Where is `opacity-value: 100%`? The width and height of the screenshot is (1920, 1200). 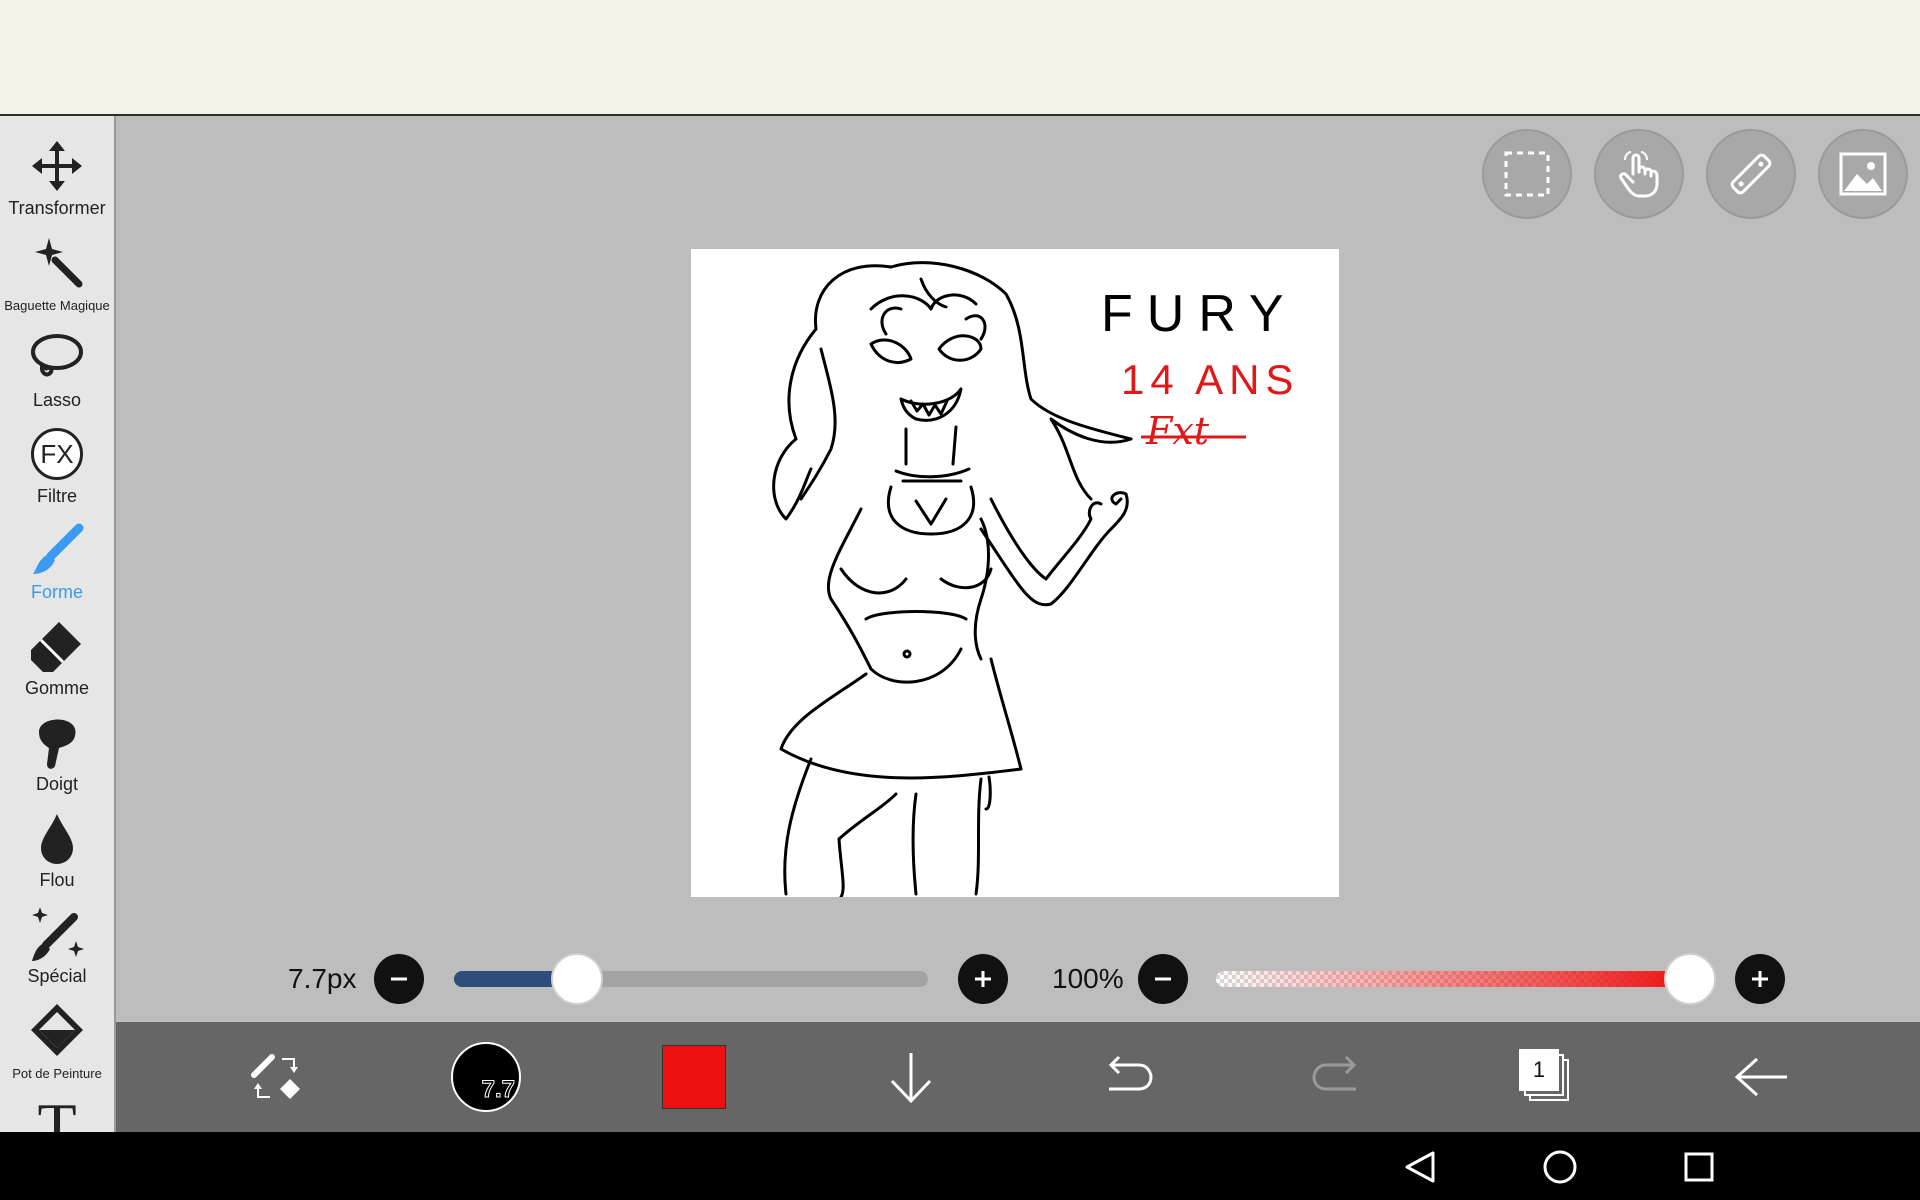 opacity-value: 100% is located at coordinates (1088, 978).